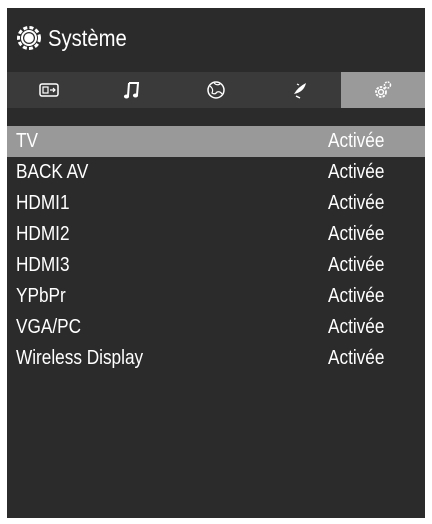 The image size is (432, 524). I want to click on satellite-dish-icon, so click(300, 90).